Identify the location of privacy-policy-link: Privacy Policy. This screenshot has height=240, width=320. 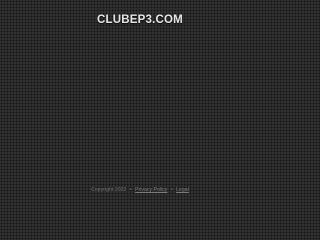
(151, 190).